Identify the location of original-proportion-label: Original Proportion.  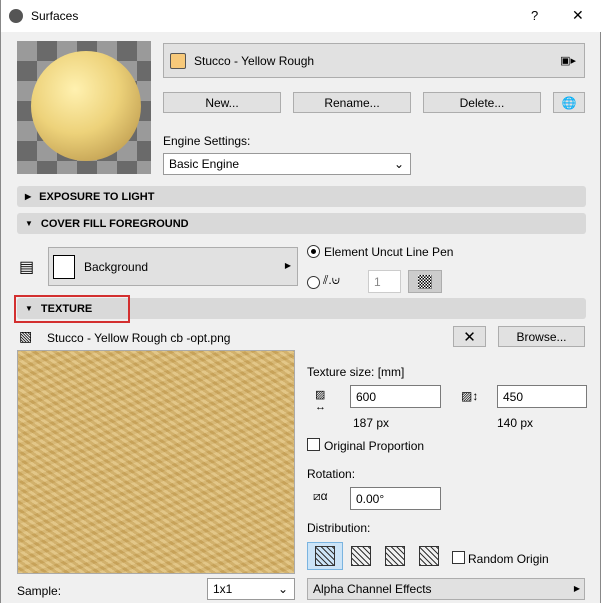
(374, 446).